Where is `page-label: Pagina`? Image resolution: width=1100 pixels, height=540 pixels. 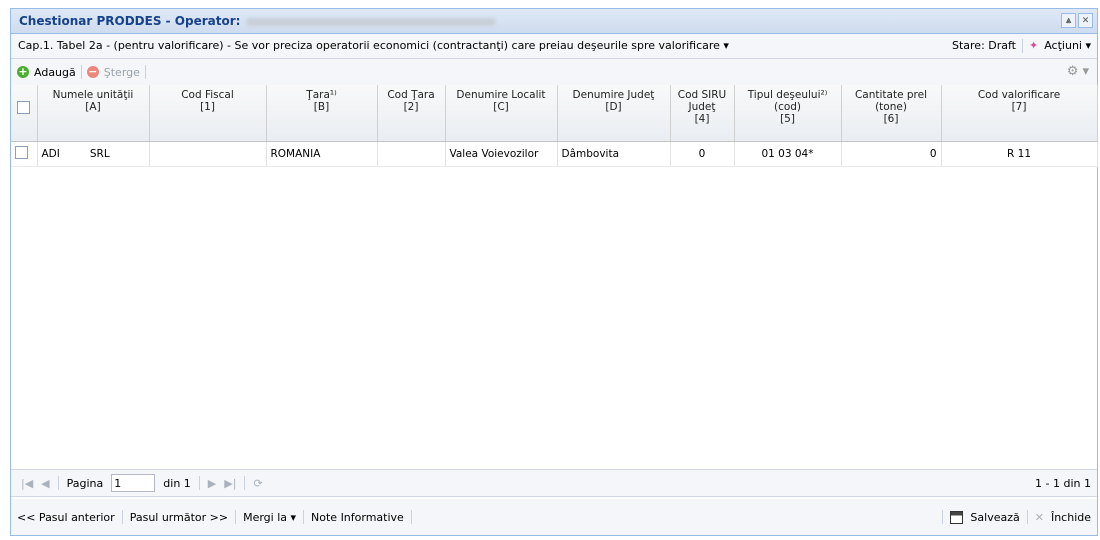
page-label: Pagina is located at coordinates (85, 483).